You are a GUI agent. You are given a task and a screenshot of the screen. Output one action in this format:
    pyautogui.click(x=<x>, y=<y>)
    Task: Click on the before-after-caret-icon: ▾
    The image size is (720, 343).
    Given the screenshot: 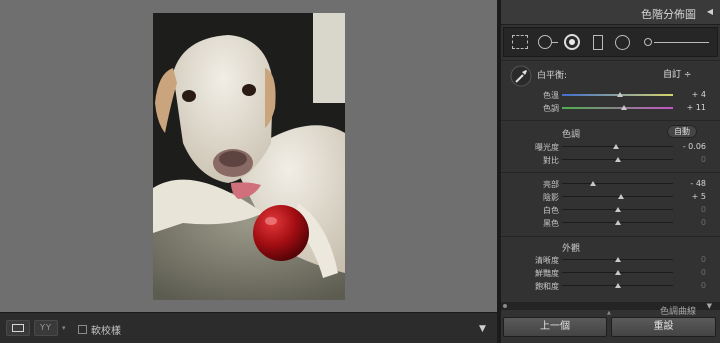 What is the action you would take?
    pyautogui.click(x=64, y=328)
    